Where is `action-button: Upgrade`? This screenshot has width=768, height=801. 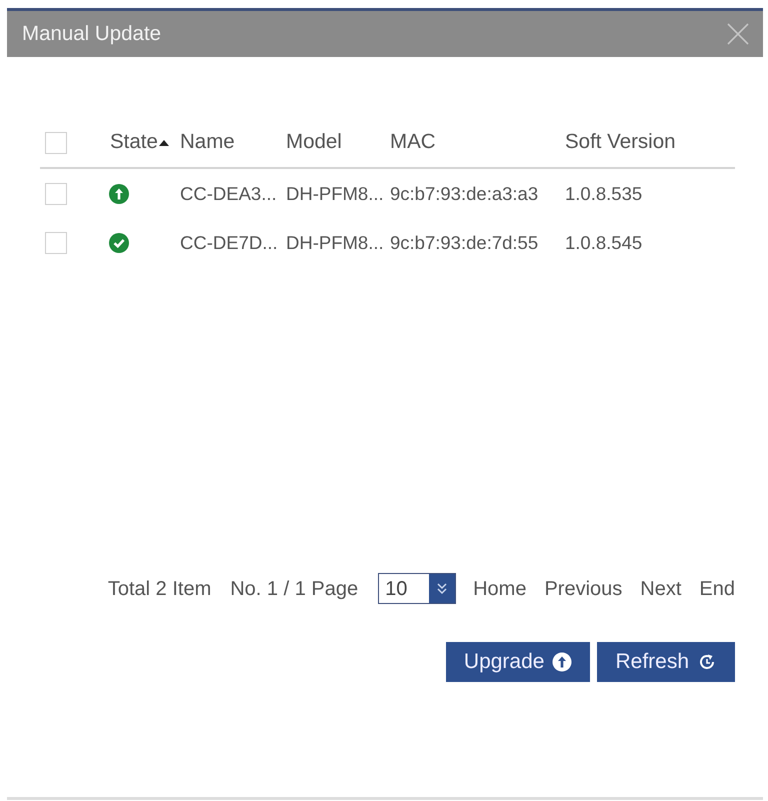
action-button: Upgrade is located at coordinates (518, 662).